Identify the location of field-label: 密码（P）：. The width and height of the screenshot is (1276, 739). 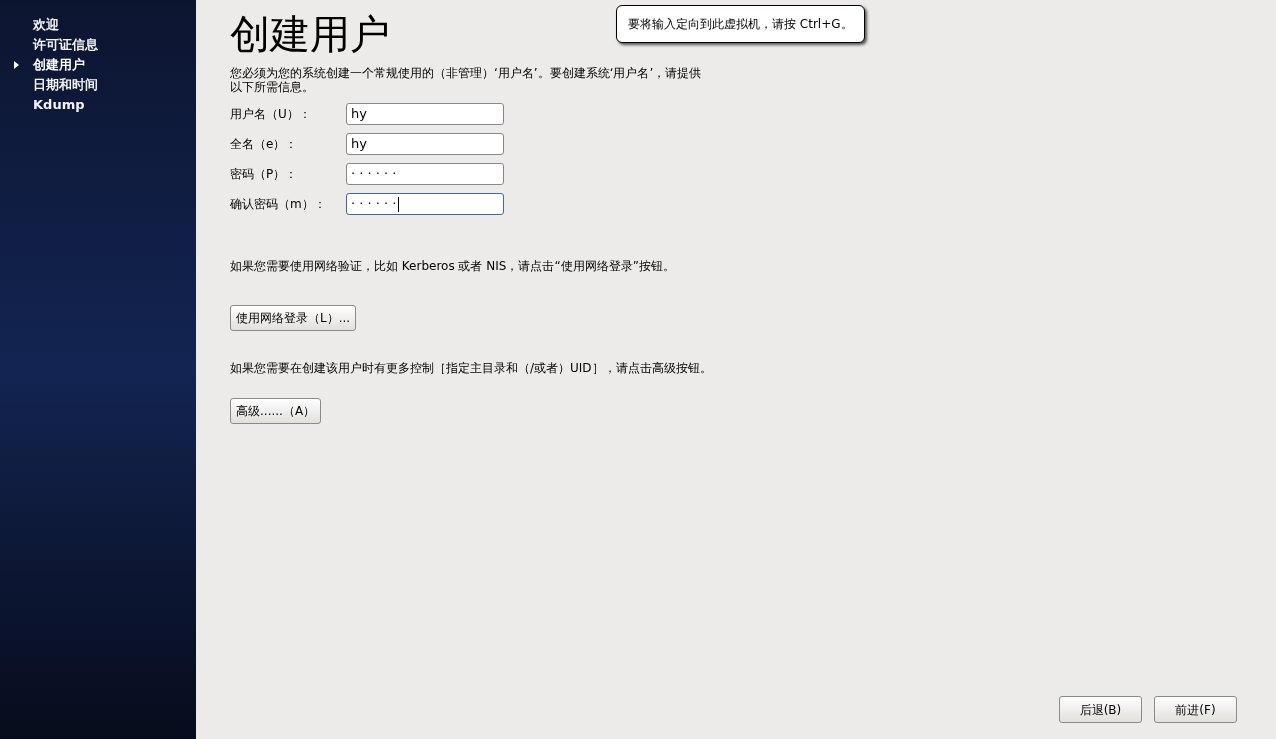
(264, 174).